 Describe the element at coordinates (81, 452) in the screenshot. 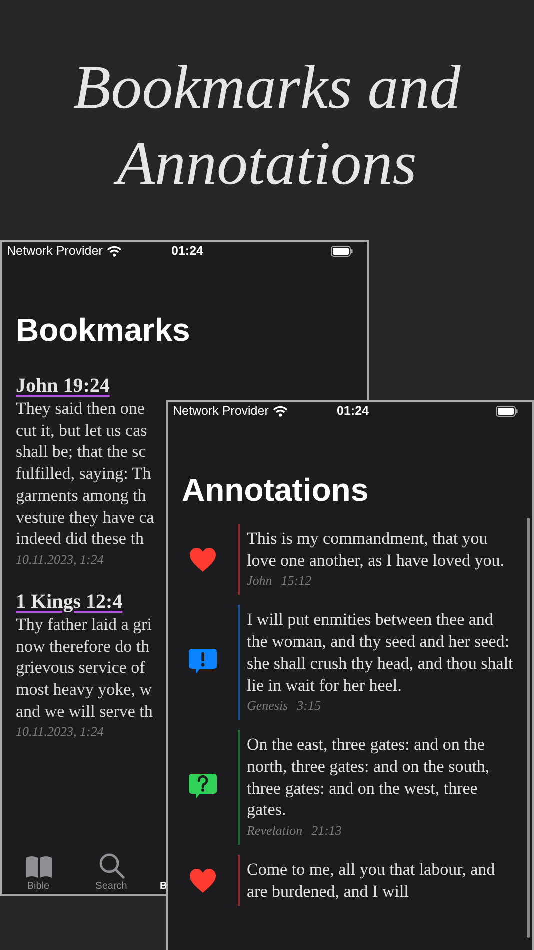

I see `verse-text-line: shall be; that the sc` at that location.